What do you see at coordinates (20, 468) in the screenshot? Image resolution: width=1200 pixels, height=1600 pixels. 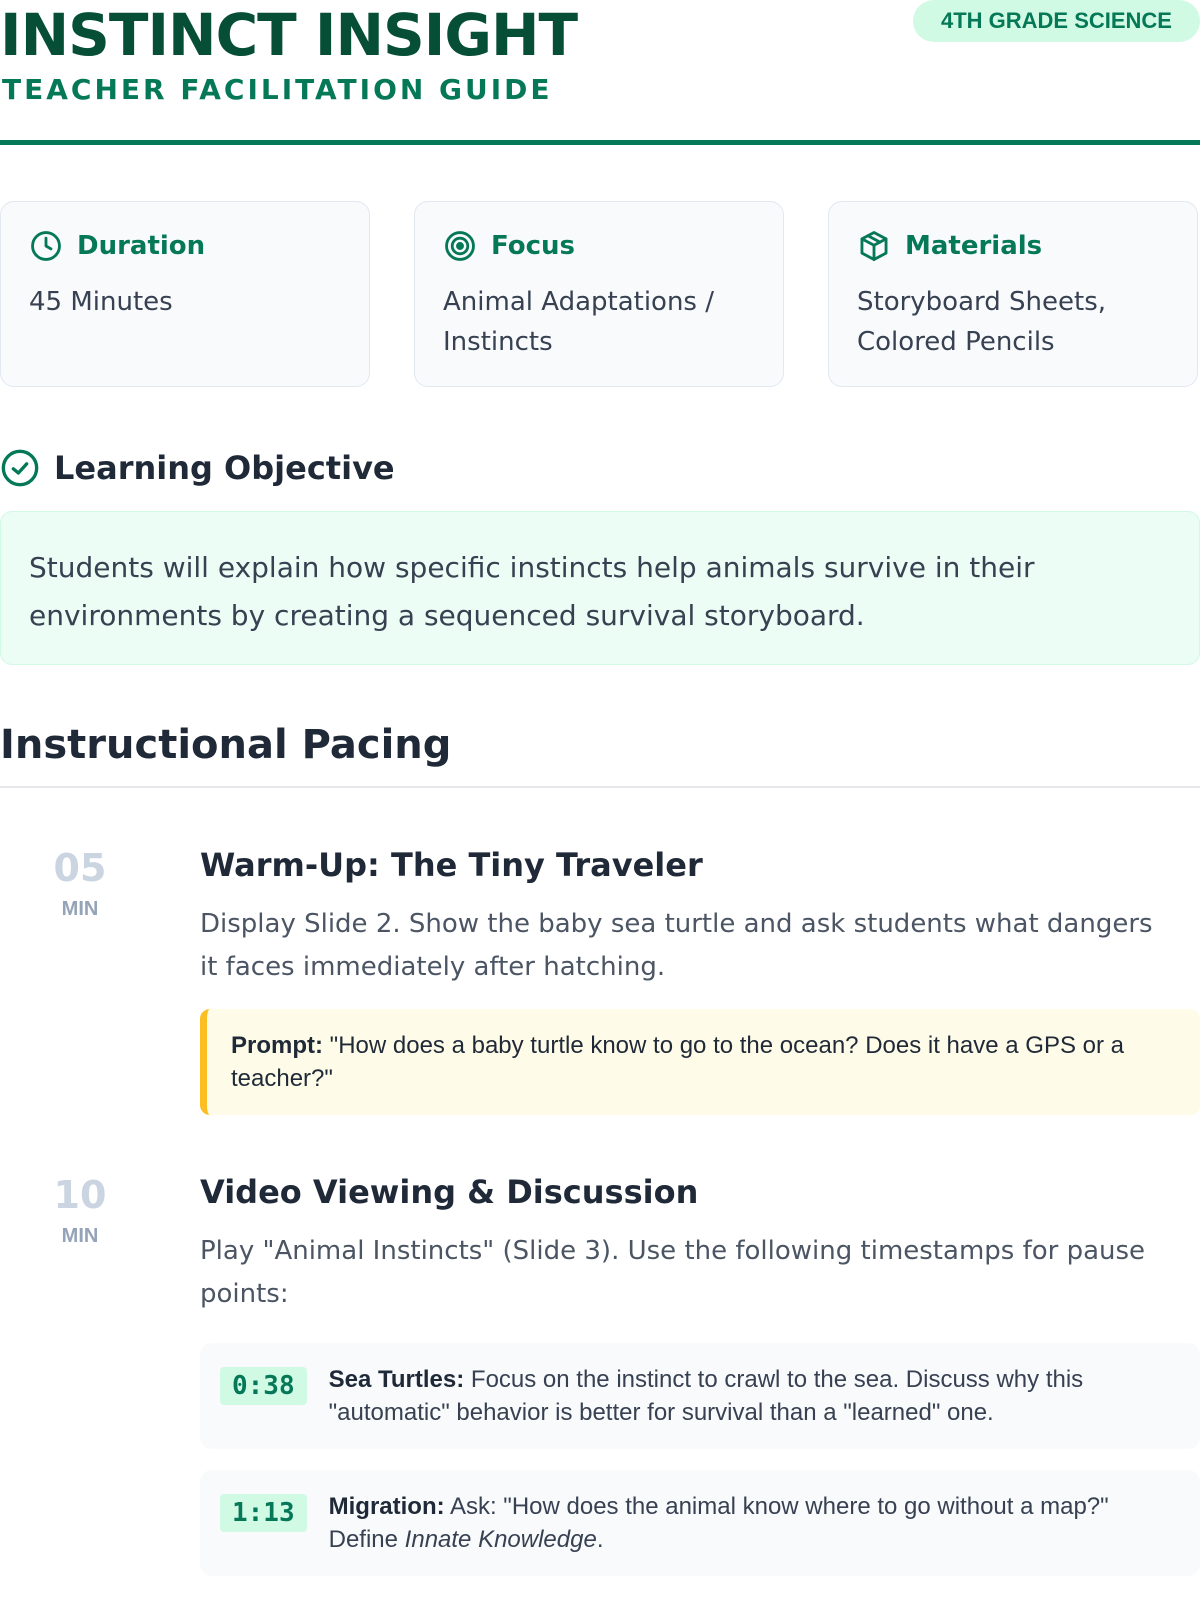 I see `check-circle-icon` at bounding box center [20, 468].